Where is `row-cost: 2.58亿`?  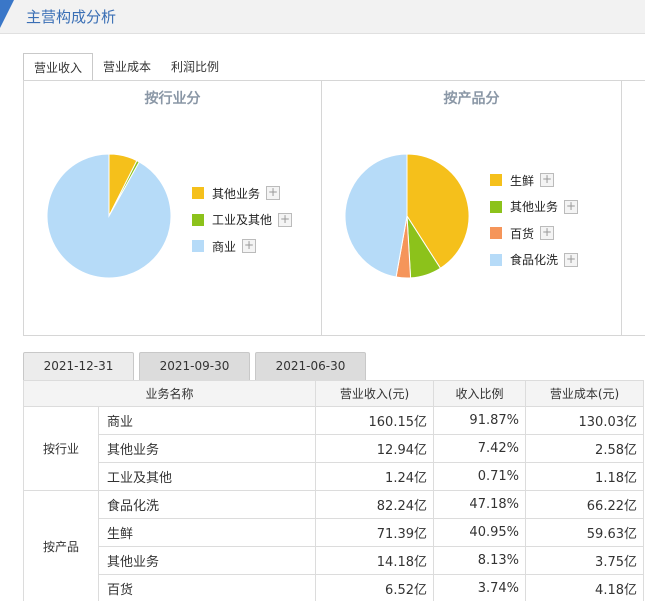 row-cost: 2.58亿 is located at coordinates (584, 448).